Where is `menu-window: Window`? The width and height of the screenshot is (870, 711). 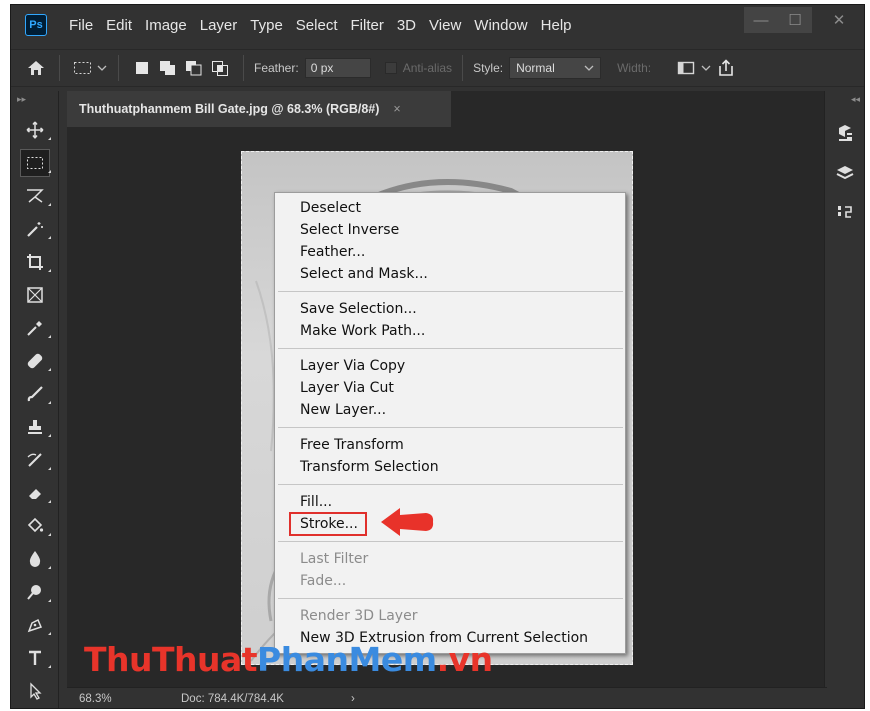
menu-window: Window is located at coordinates (500, 25).